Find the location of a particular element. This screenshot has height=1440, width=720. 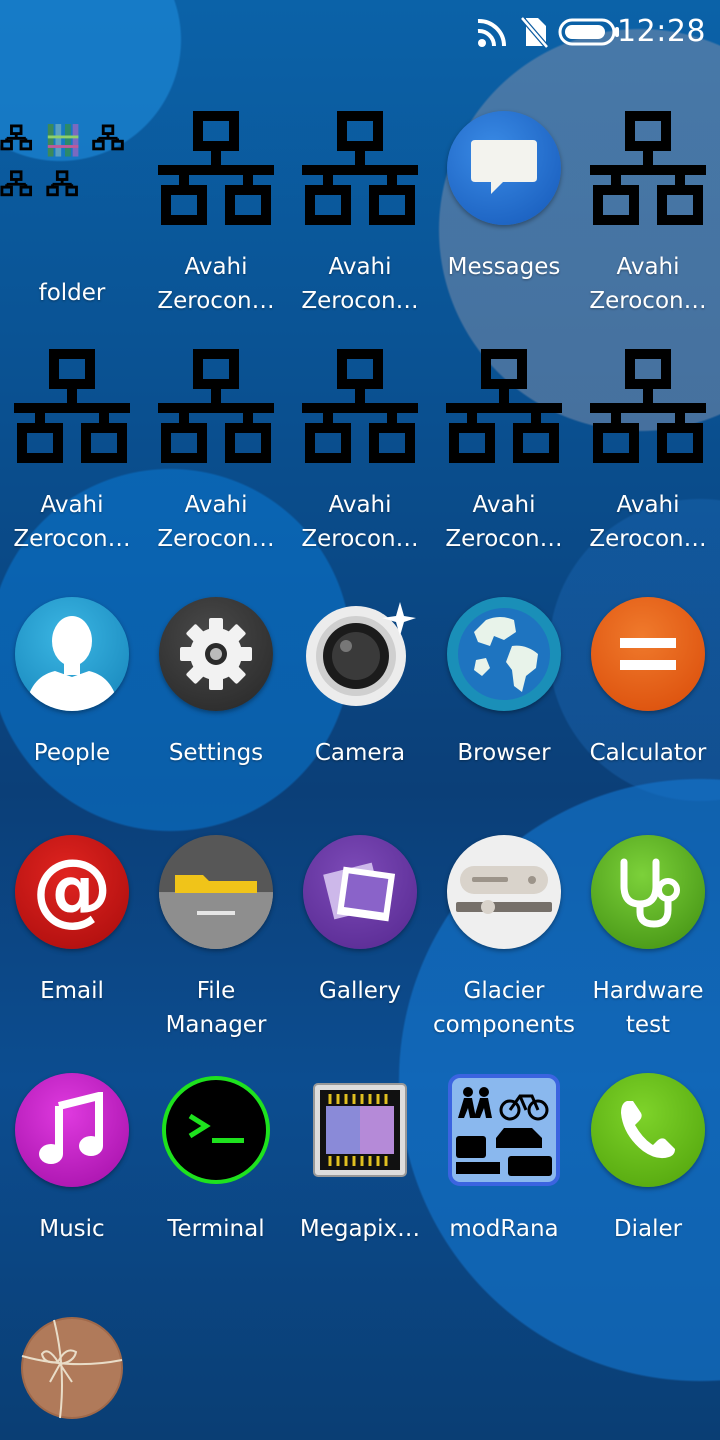

app-label: modRana is located at coordinates (504, 1229).